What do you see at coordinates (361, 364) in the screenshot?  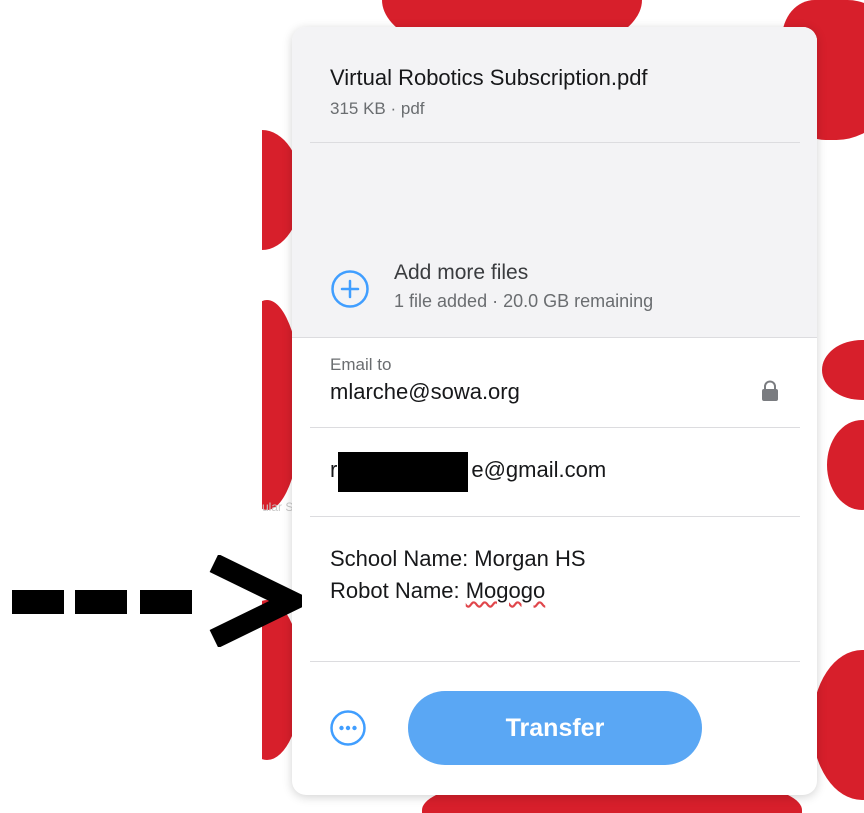 I see `email-to-label: Email to` at bounding box center [361, 364].